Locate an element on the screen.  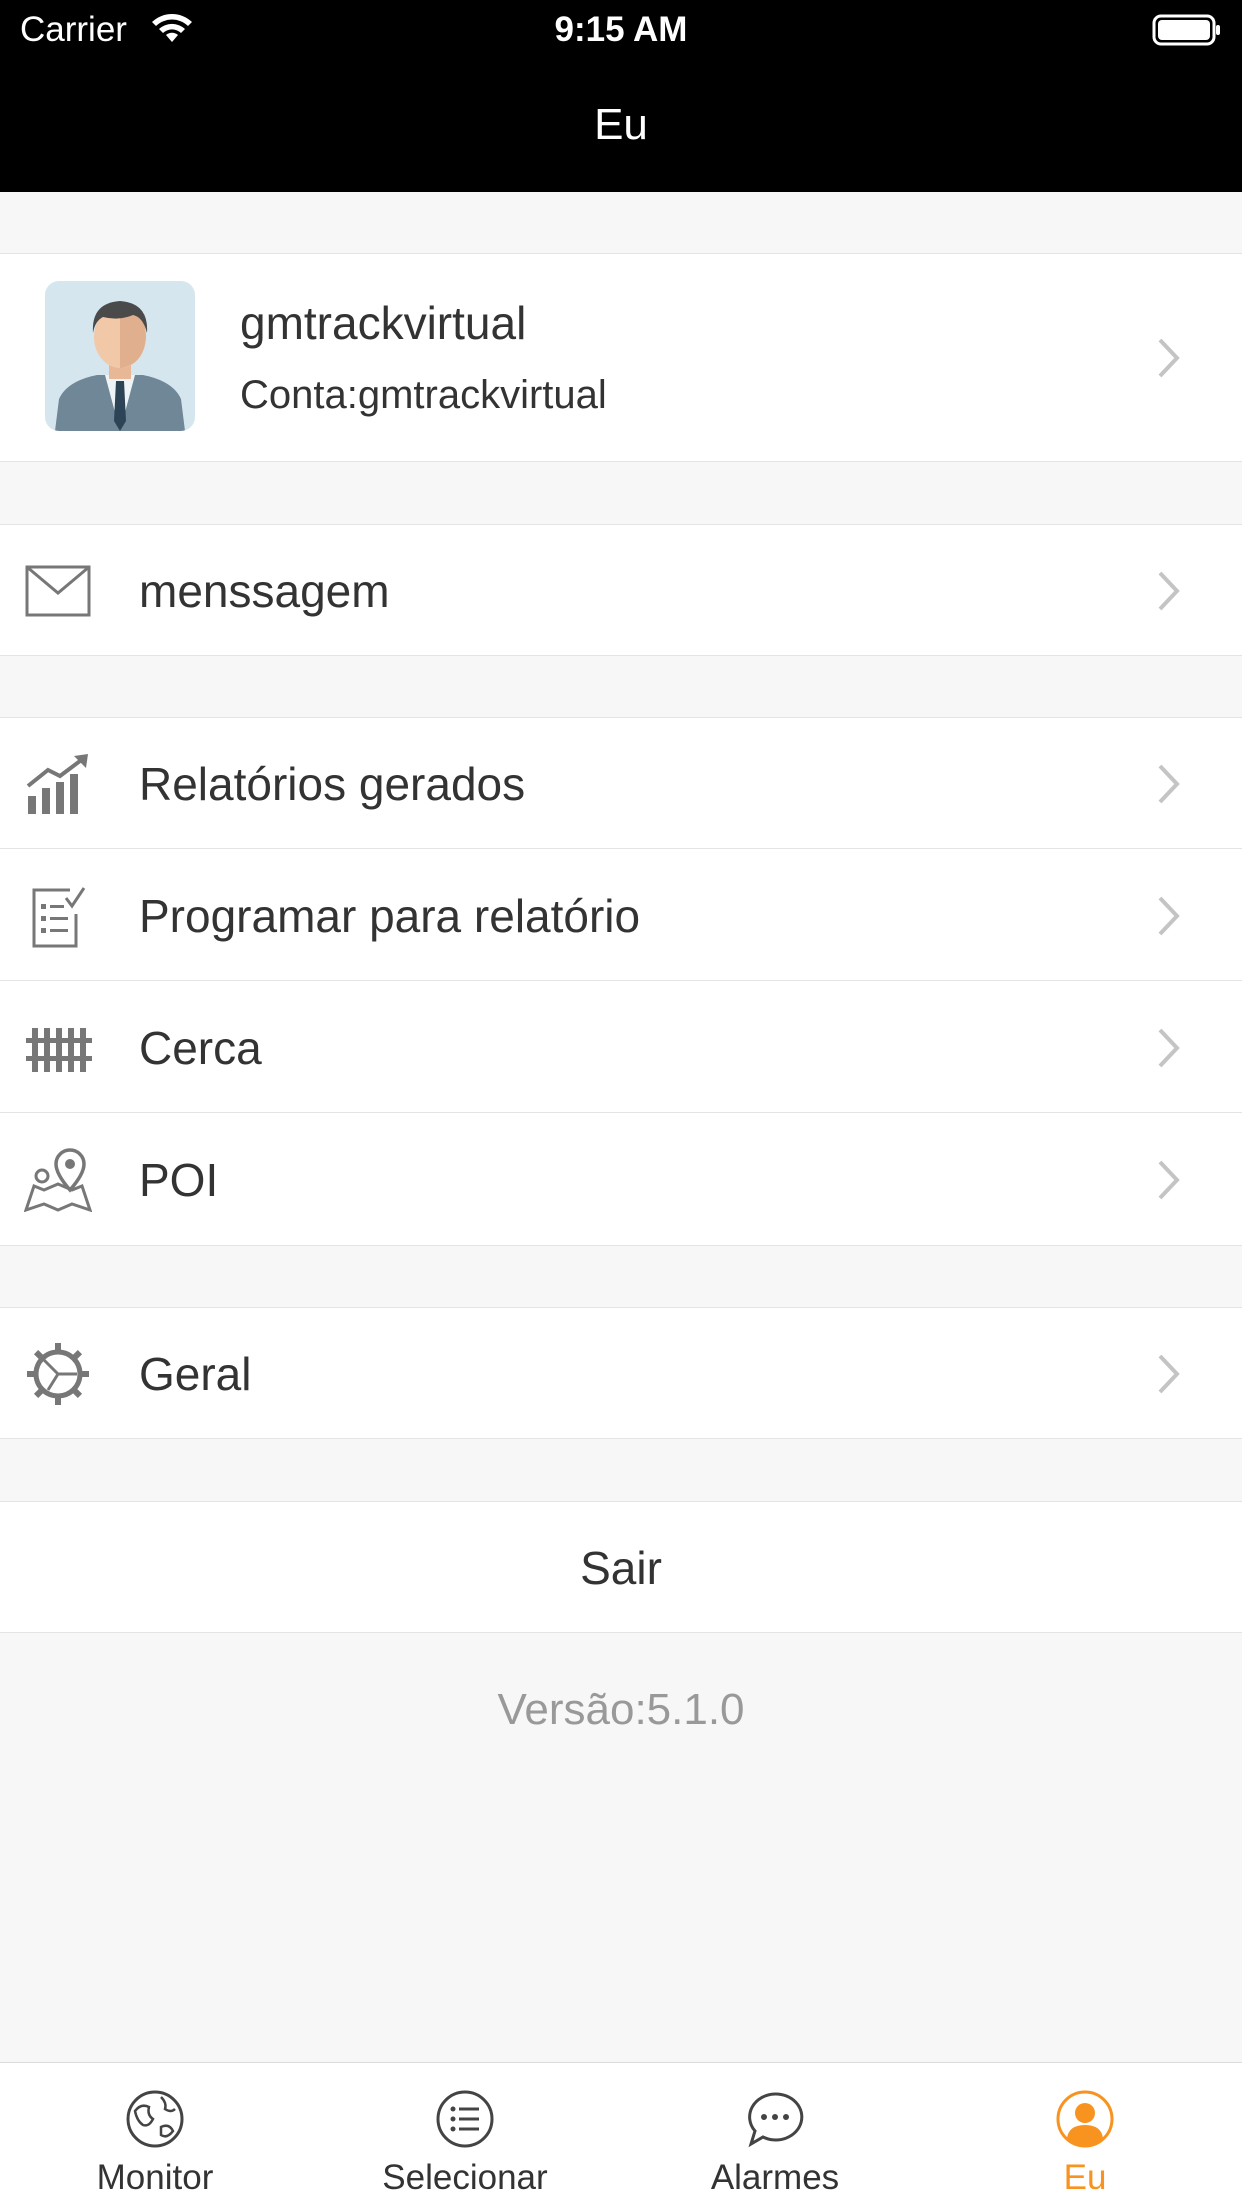
menu-group-settings: Geral is located at coordinates (621, 1373).